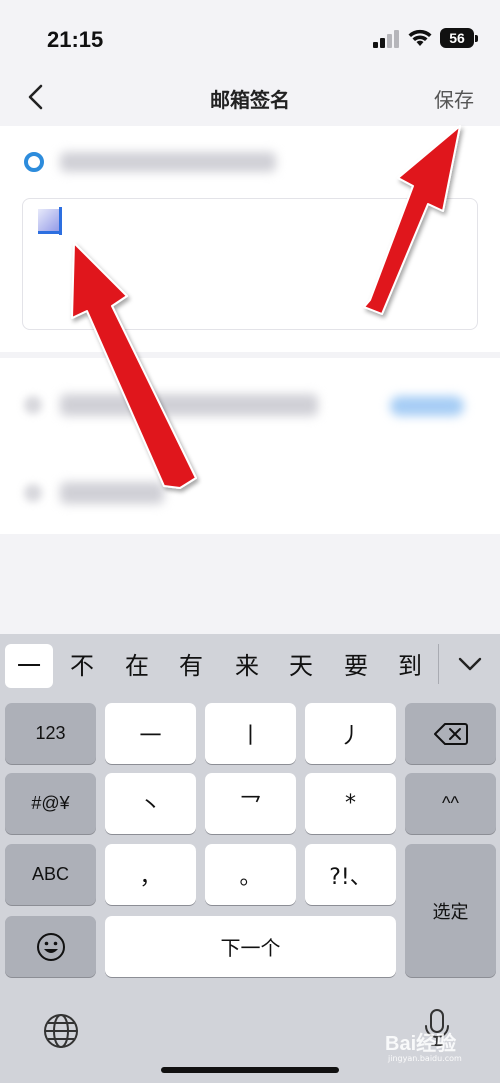 This screenshot has height=1083, width=500. I want to click on chevron-down-icon, so click(470, 664).